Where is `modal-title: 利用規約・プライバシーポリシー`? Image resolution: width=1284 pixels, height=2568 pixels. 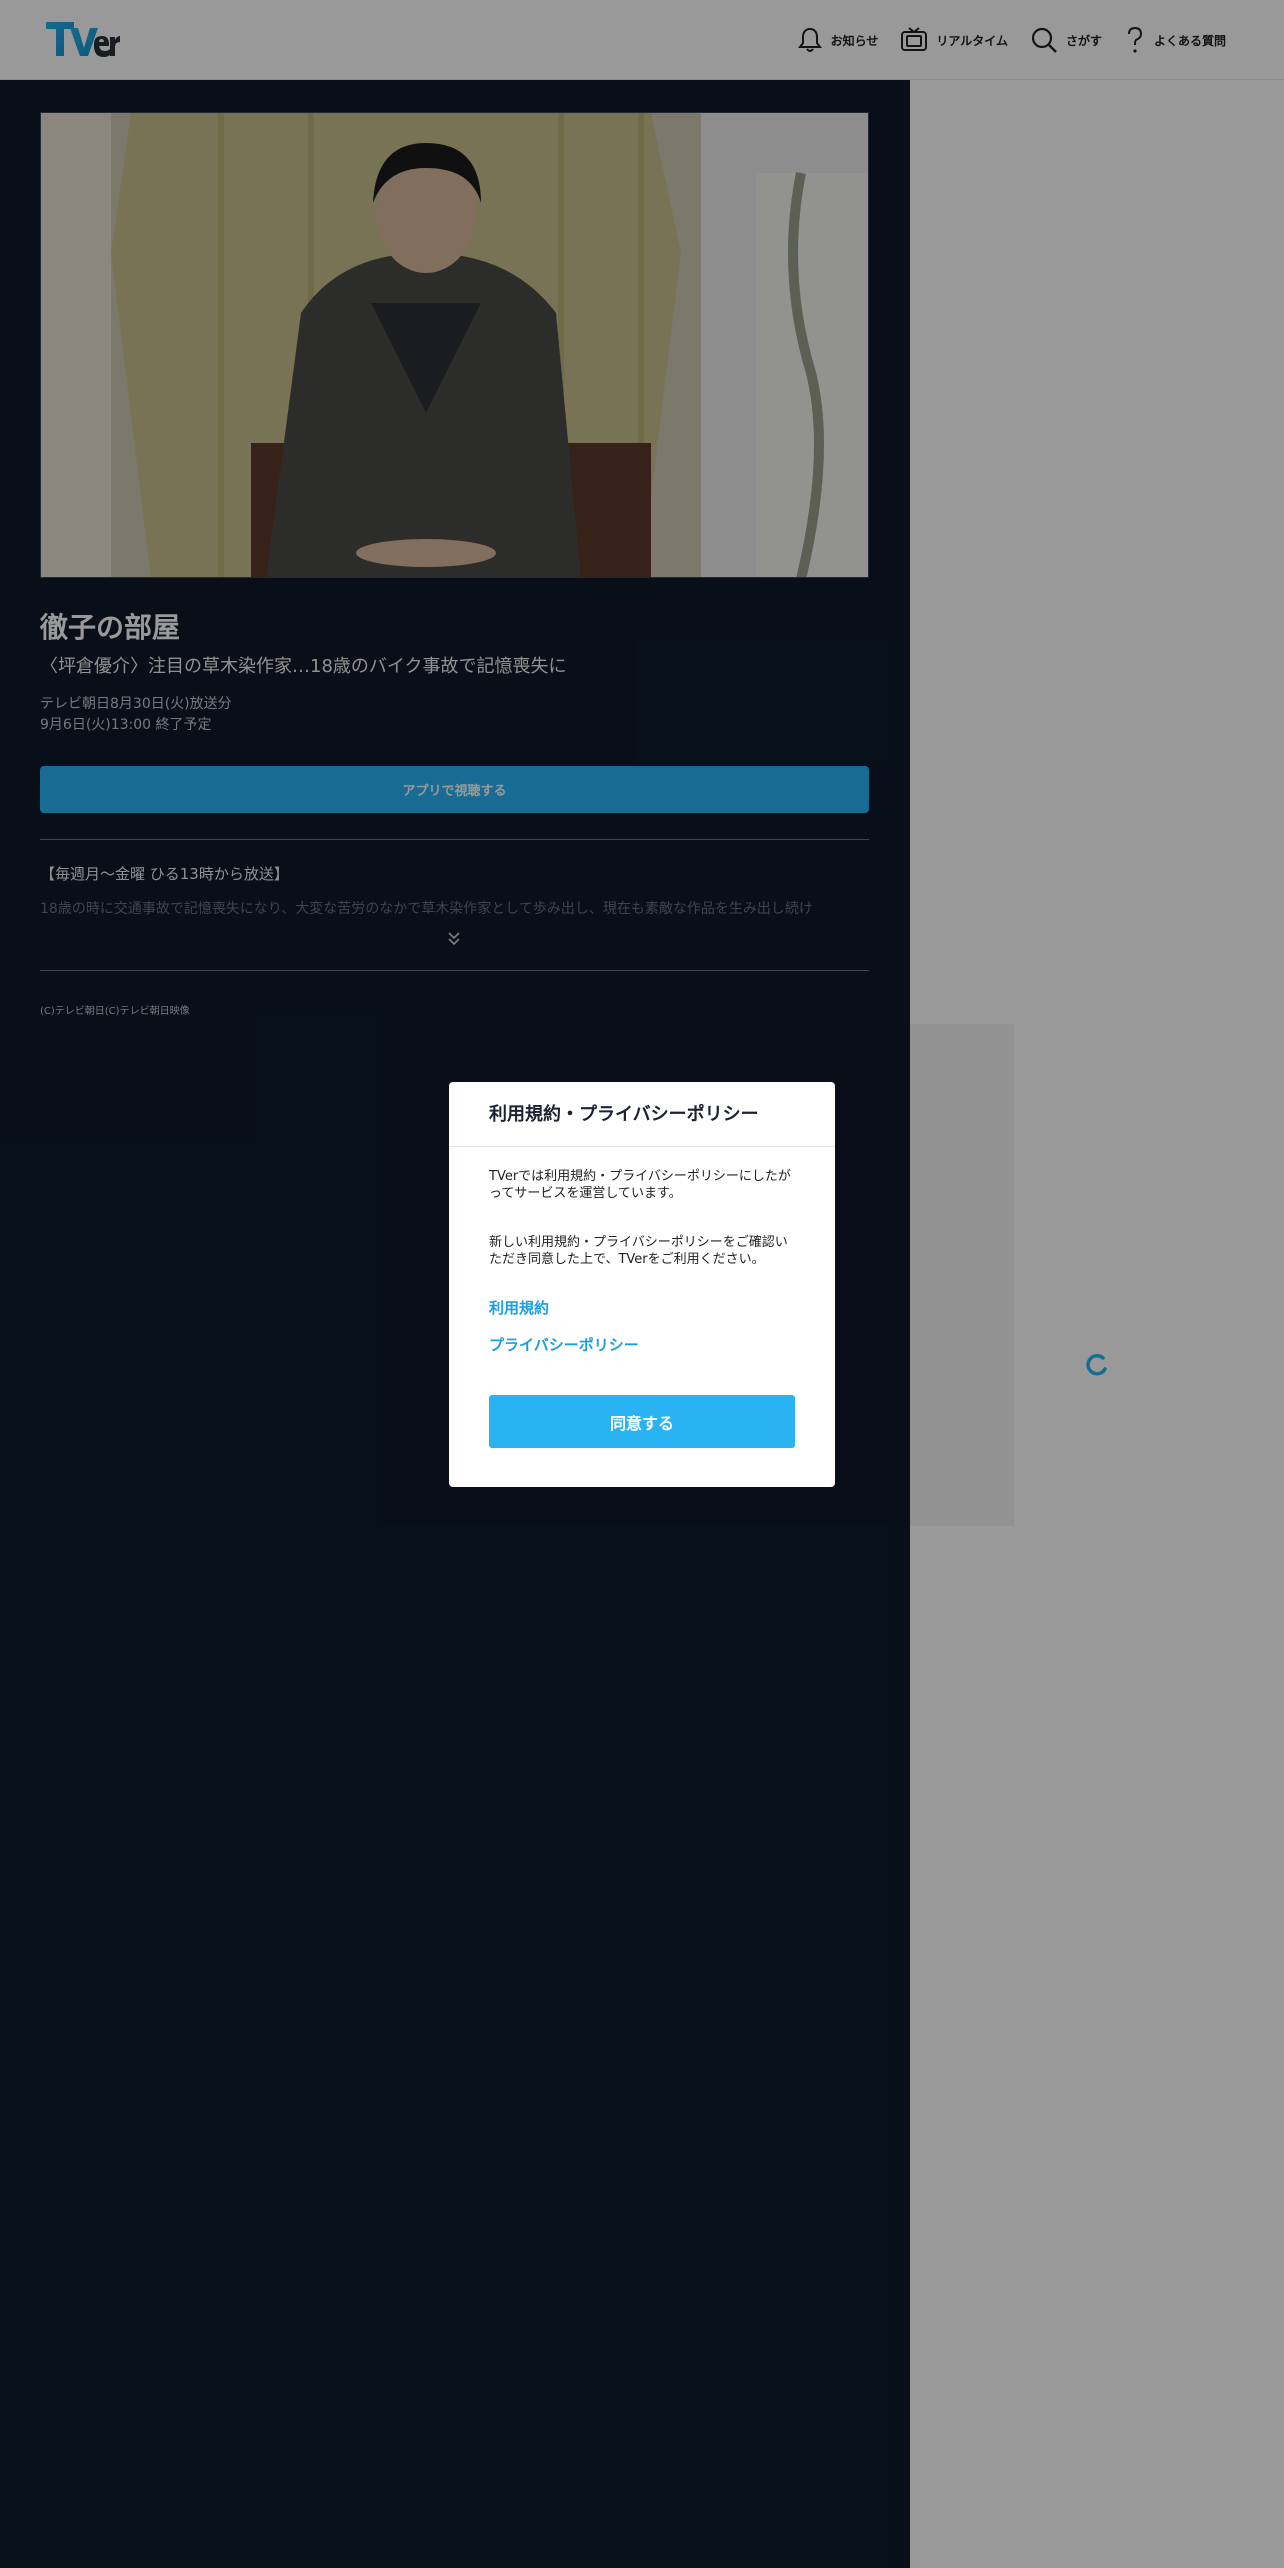 modal-title: 利用規約・プライバシーポリシー is located at coordinates (624, 1114).